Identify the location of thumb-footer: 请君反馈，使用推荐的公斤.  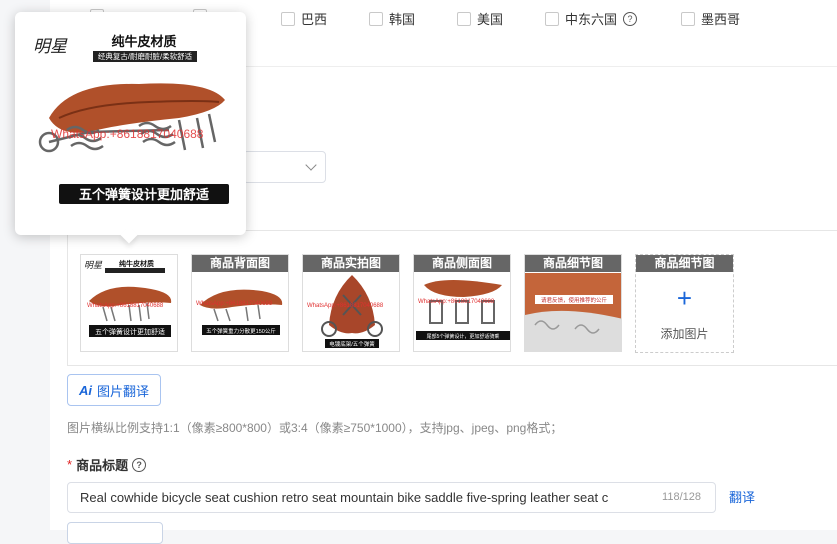
(574, 300).